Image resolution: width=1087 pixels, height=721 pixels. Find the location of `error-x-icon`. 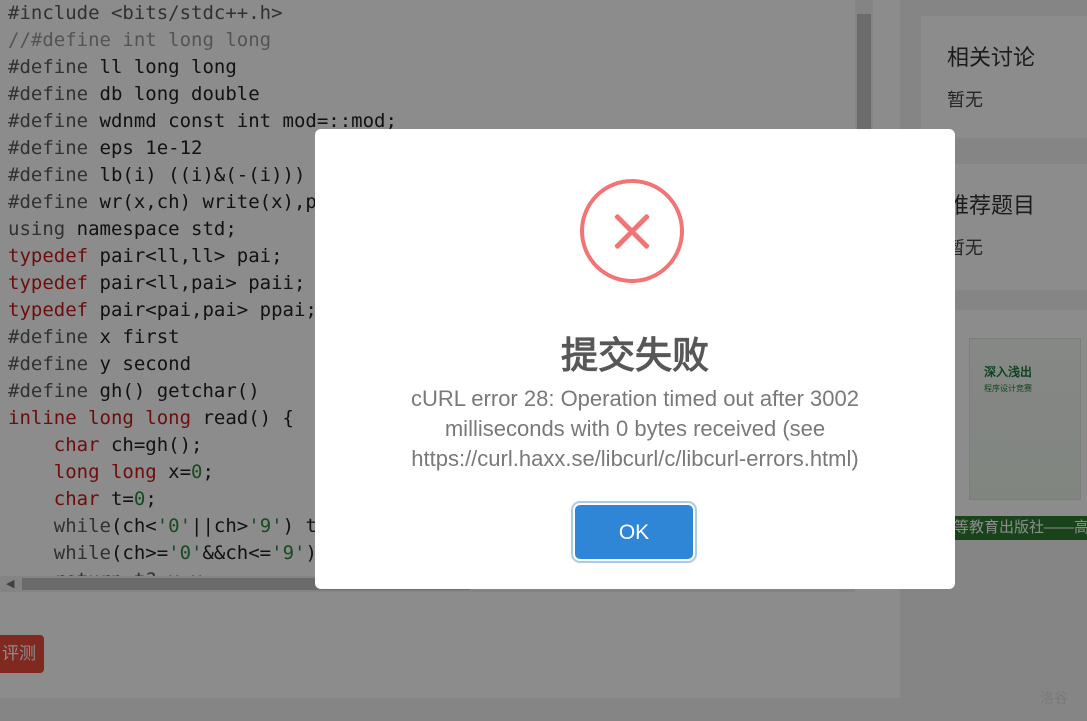

error-x-icon is located at coordinates (632, 231).